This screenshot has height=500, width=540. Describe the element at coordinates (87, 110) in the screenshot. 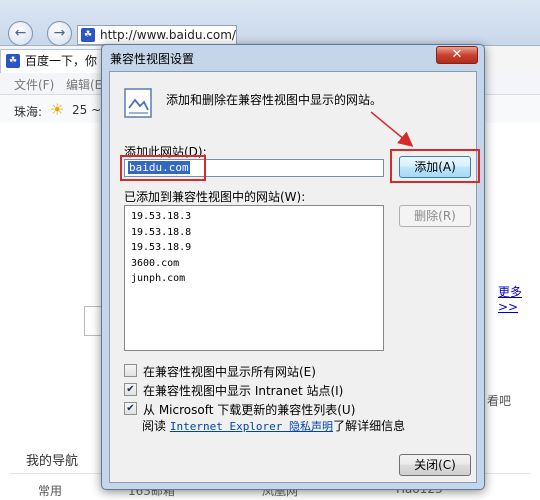

I see `weather-temp: 25 ~` at that location.